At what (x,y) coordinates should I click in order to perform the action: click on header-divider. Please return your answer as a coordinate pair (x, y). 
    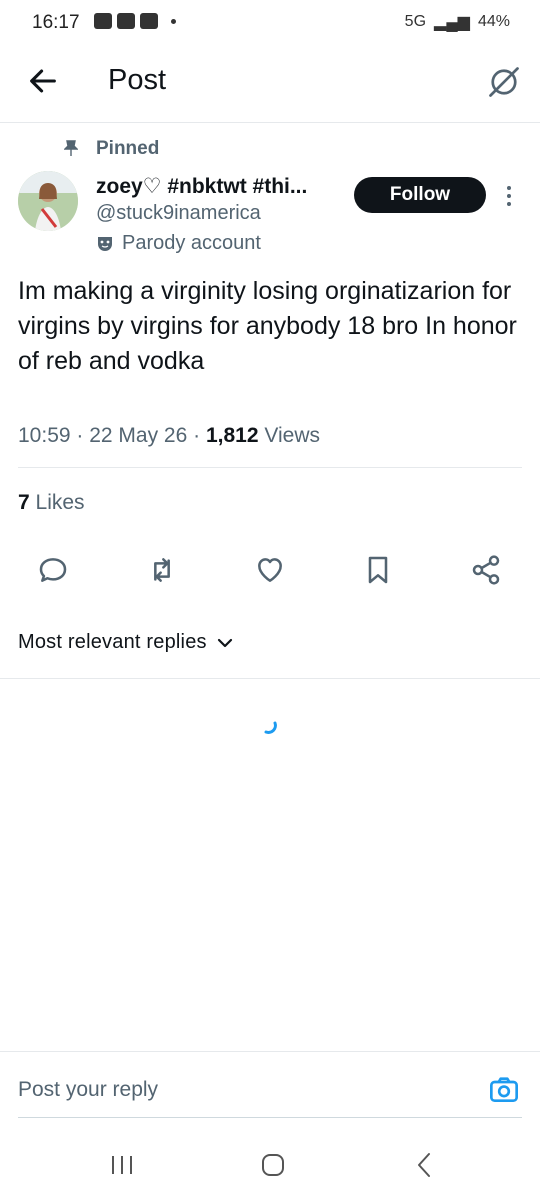
    Looking at the image, I should click on (270, 122).